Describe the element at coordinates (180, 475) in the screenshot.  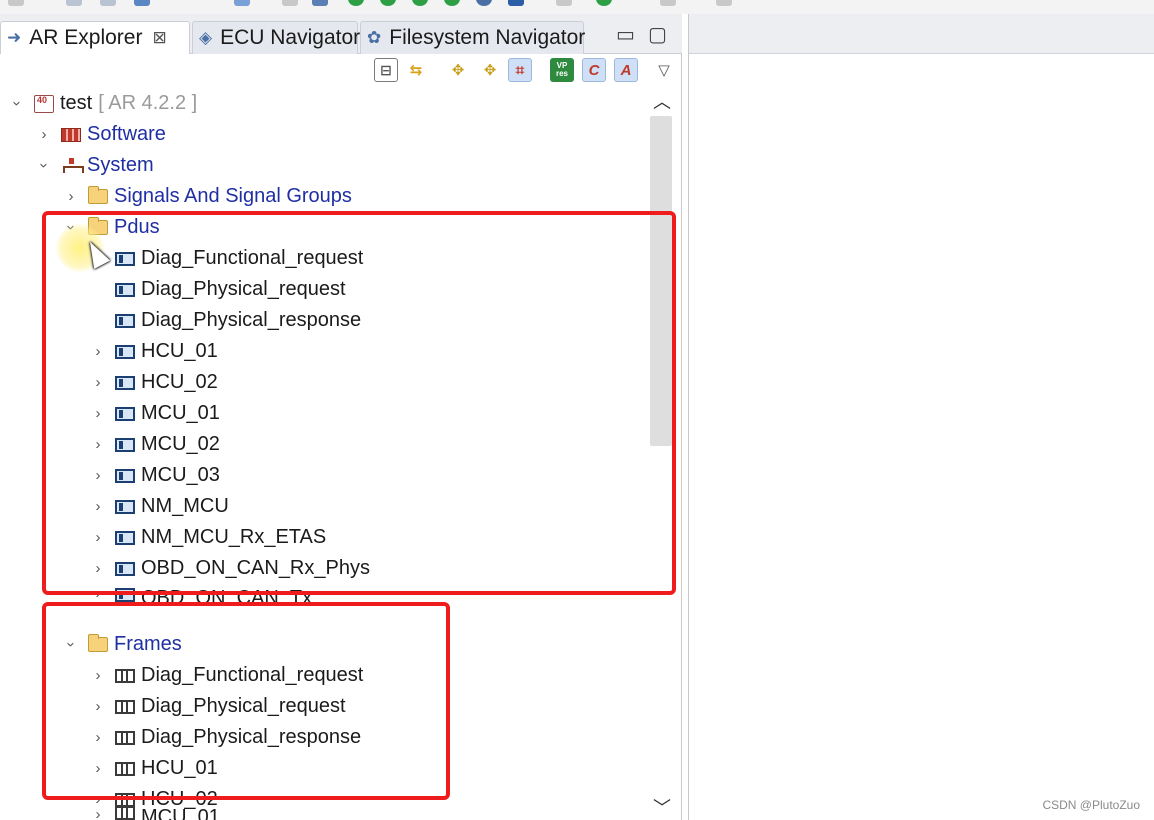
I see `tree-node-label: MCU_03` at that location.